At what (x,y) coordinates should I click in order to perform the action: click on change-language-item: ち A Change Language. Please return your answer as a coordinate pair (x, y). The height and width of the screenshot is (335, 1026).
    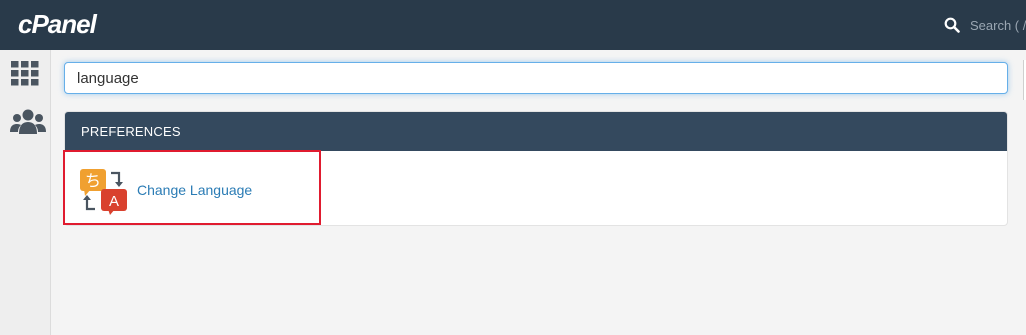
    Looking at the image, I should click on (194, 189).